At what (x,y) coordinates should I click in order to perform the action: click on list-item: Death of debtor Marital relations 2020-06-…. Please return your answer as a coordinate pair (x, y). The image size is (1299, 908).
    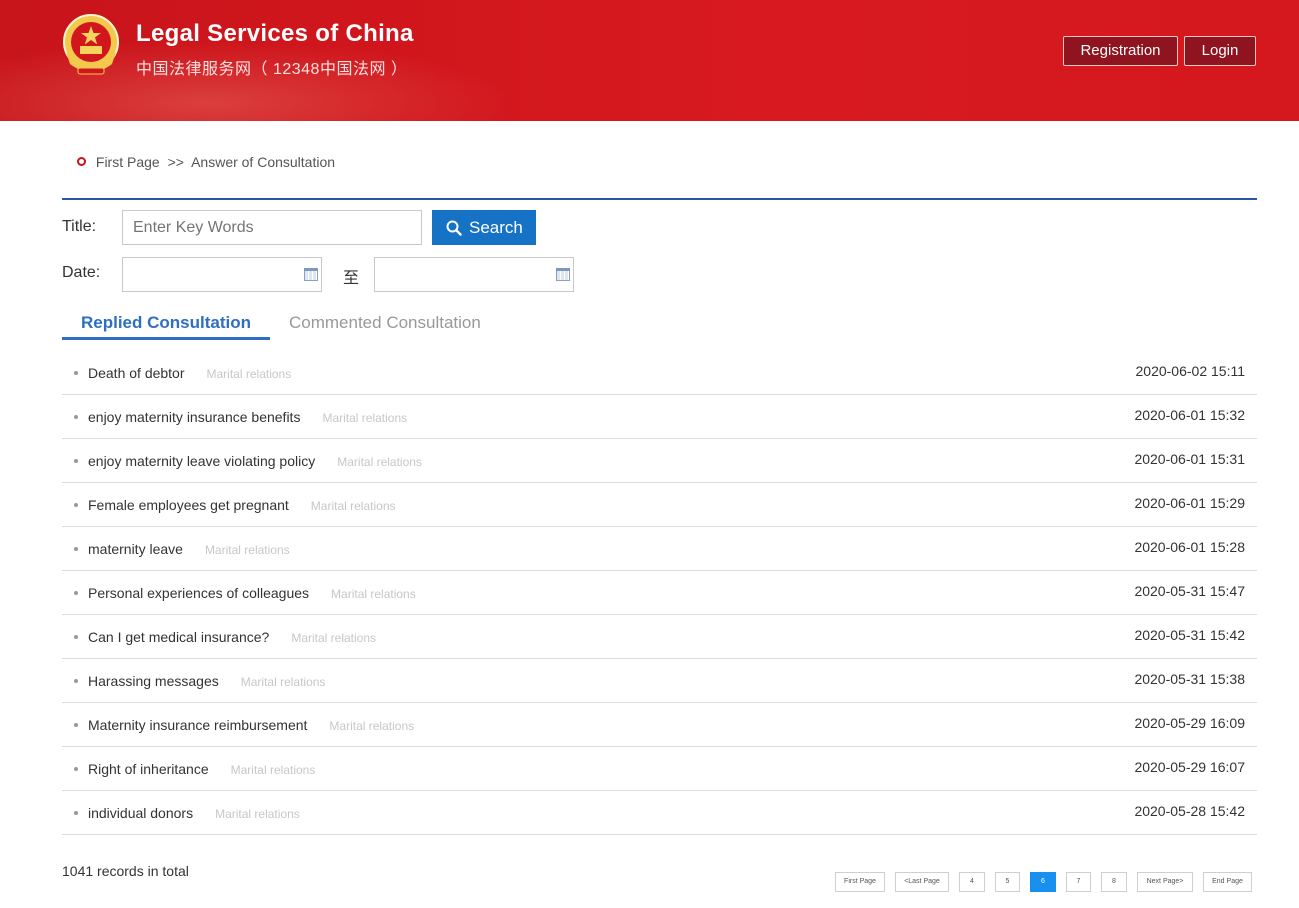
    Looking at the image, I should click on (659, 373).